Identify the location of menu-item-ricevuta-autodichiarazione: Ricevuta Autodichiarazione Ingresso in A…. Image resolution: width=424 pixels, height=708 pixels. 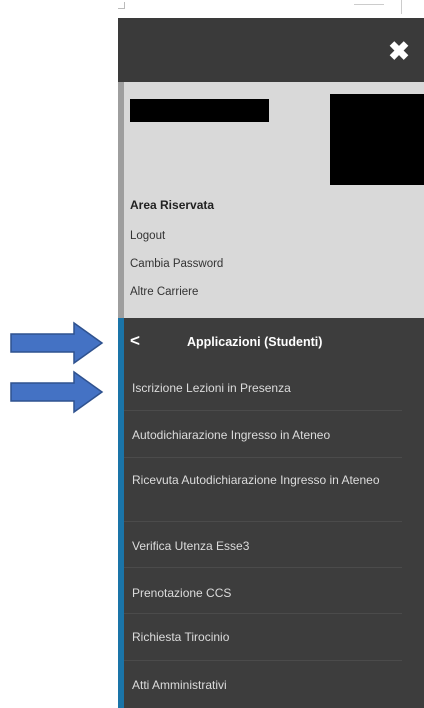
(263, 490).